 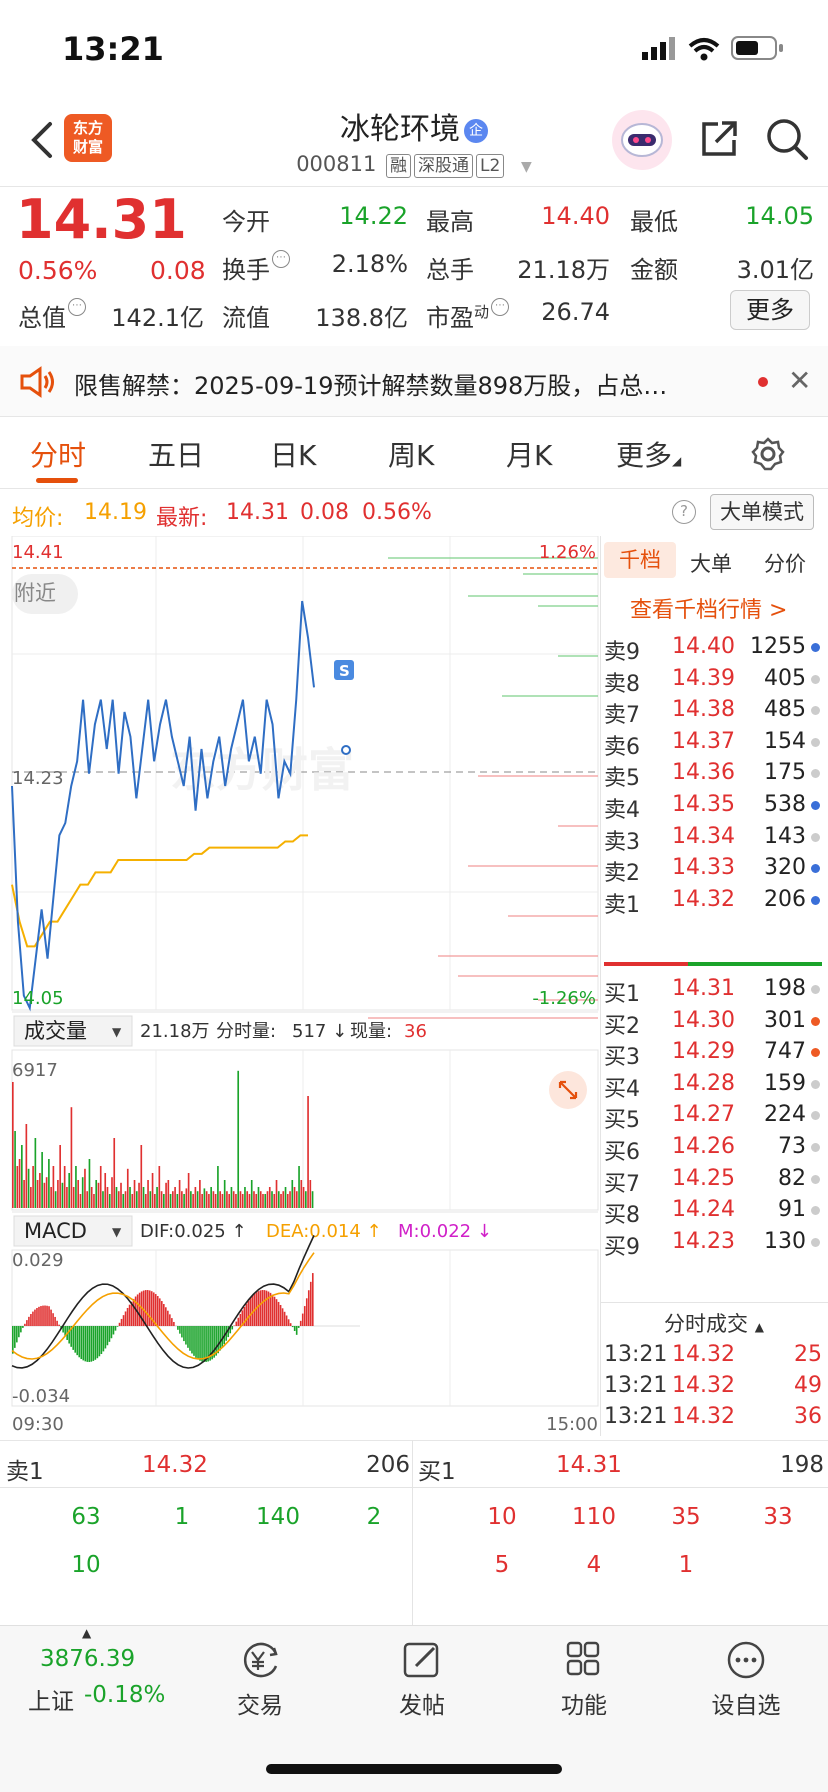 I want to click on ask-label: 卖3, so click(x=622, y=842).